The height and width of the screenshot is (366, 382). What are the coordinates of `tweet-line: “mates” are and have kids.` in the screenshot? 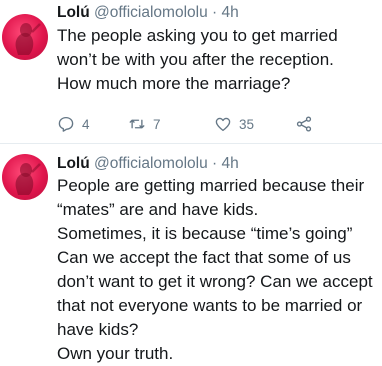 It's located at (158, 209).